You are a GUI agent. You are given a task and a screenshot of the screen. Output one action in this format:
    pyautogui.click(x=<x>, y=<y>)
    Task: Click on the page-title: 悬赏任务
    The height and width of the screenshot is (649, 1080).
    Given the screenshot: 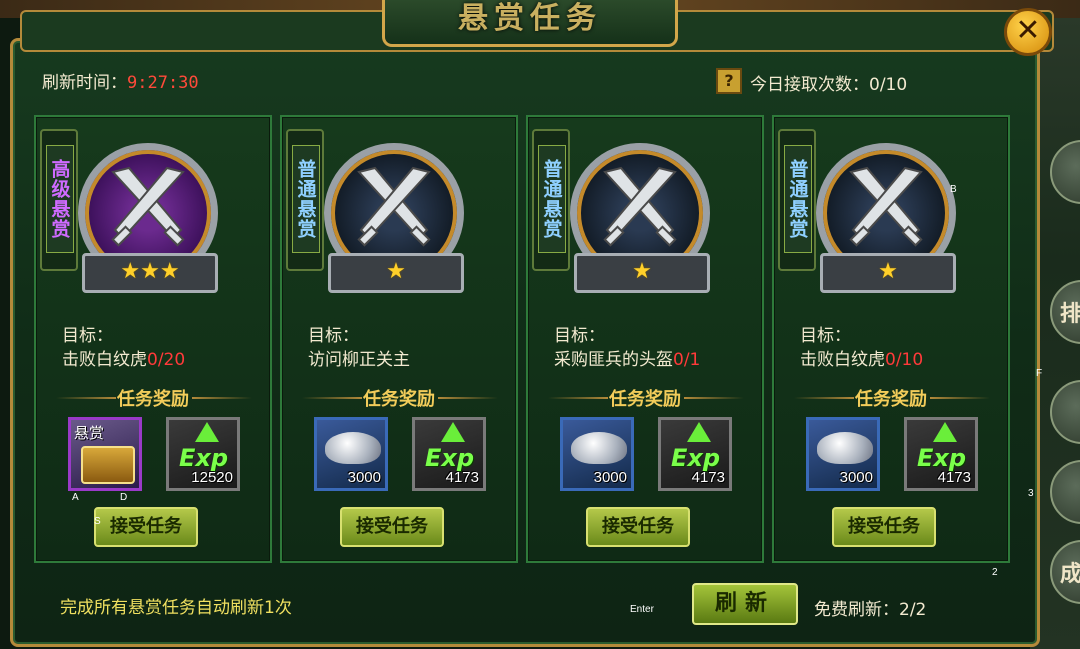 What is the action you would take?
    pyautogui.click(x=530, y=18)
    